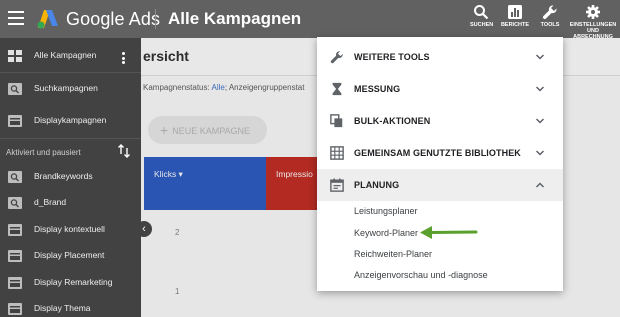  What do you see at coordinates (337, 153) in the screenshot?
I see `library-icon` at bounding box center [337, 153].